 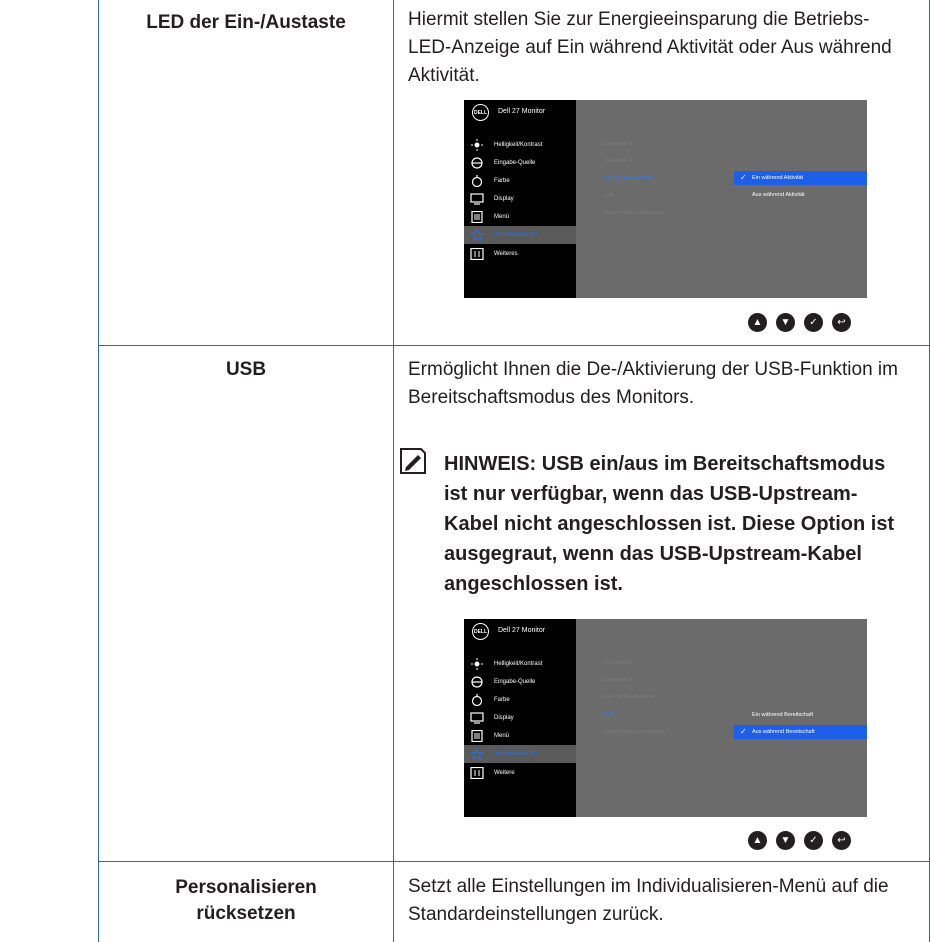 What do you see at coordinates (520, 254) in the screenshot?
I see `osd-menu-item-others: Weiteres` at bounding box center [520, 254].